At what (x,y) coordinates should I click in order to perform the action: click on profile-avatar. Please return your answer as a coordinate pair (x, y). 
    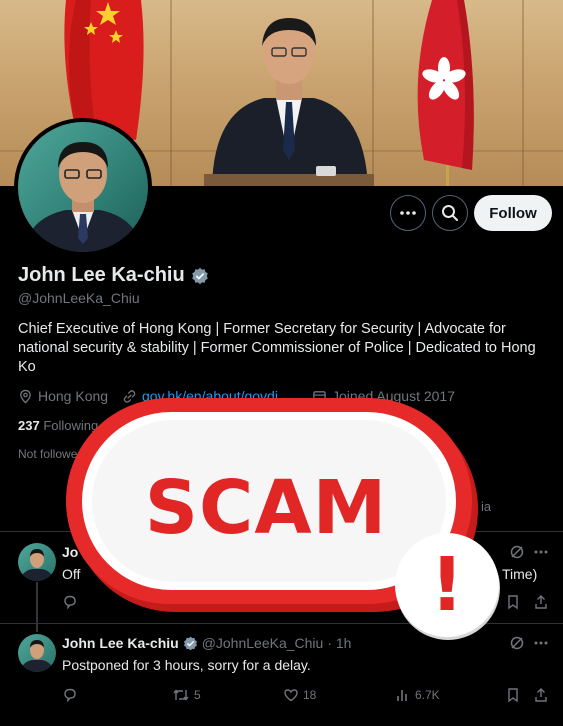
    Looking at the image, I should click on (83, 187).